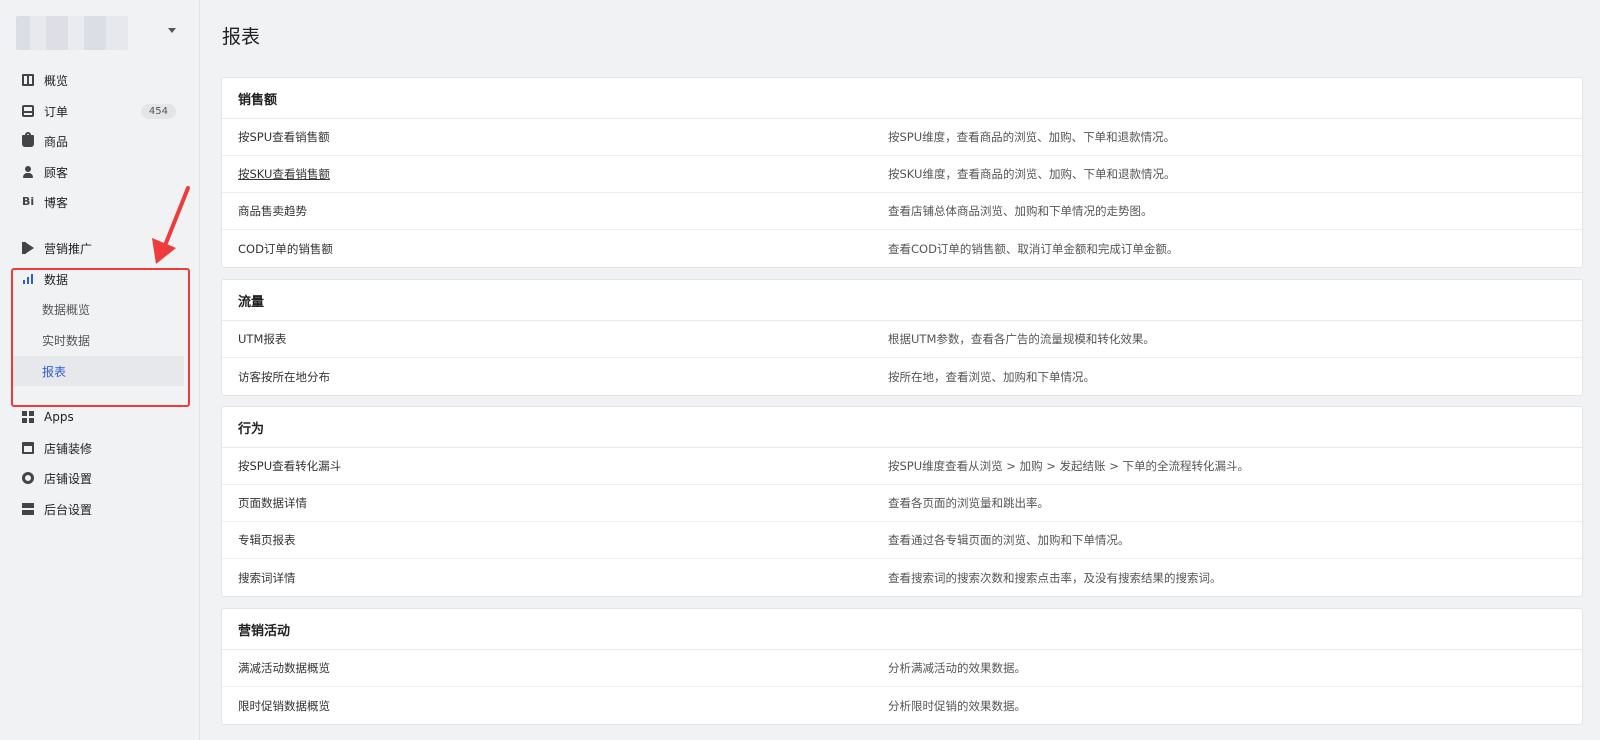  What do you see at coordinates (991, 376) in the screenshot?
I see `report-desc: 按所在地，查看浏览、加购和下单情况。` at bounding box center [991, 376].